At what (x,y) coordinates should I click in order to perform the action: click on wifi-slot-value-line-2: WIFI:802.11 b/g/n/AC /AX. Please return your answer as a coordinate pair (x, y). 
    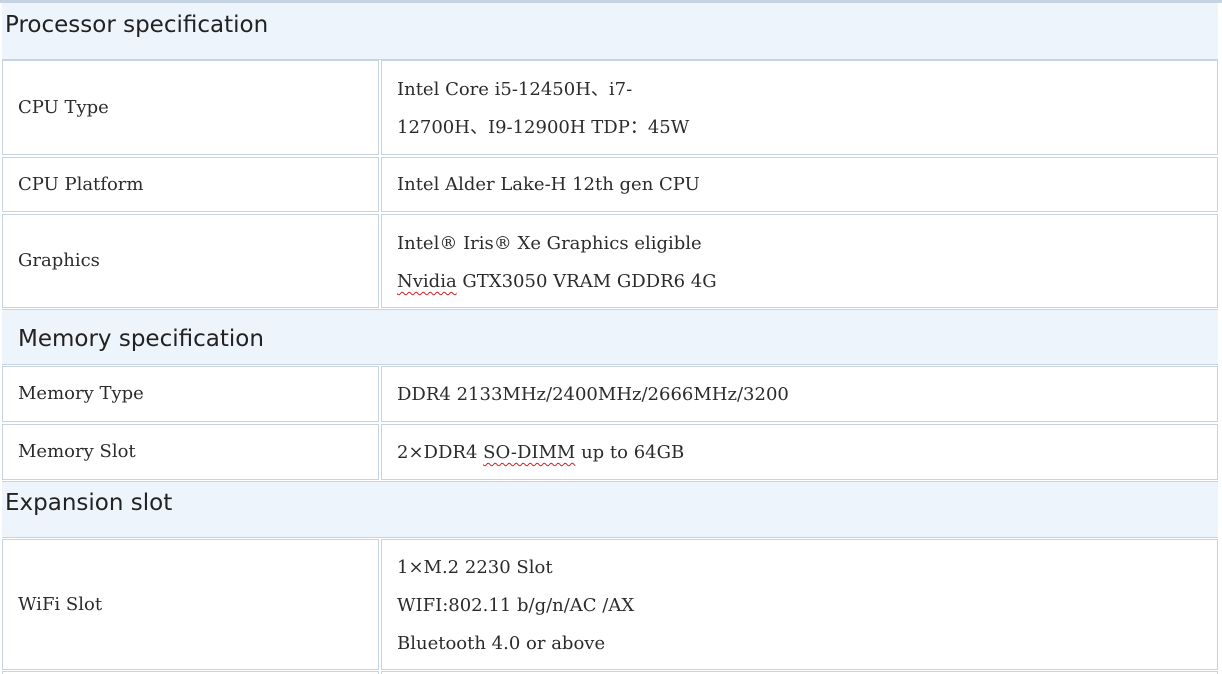
    Looking at the image, I should click on (516, 605).